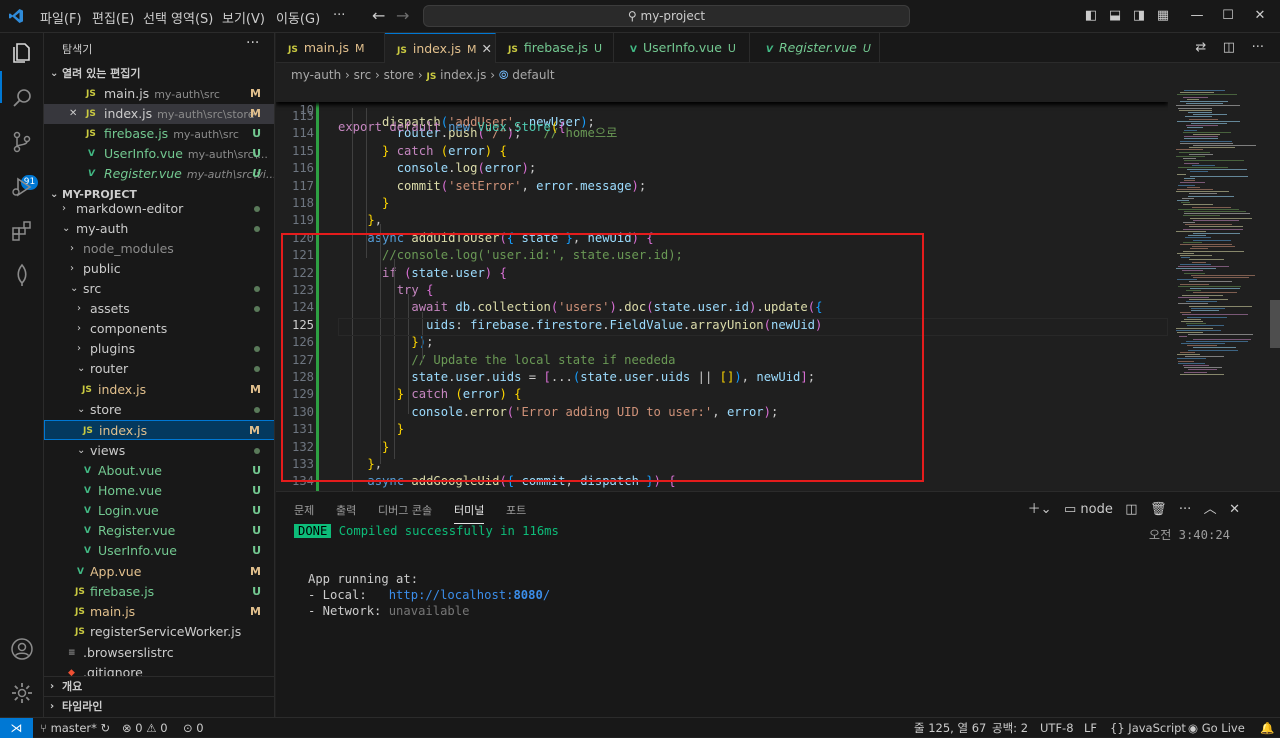  I want to click on sticky-scroll-line: 10 export default new Vuex.Store({, so click(722, 109).